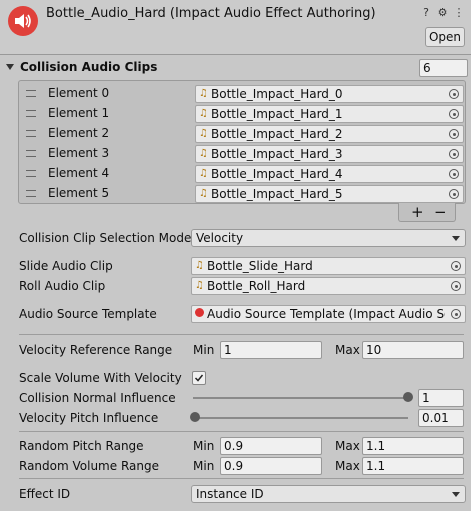 This screenshot has width=471, height=511. I want to click on audio-template-label: Audio Source Template, so click(88, 314).